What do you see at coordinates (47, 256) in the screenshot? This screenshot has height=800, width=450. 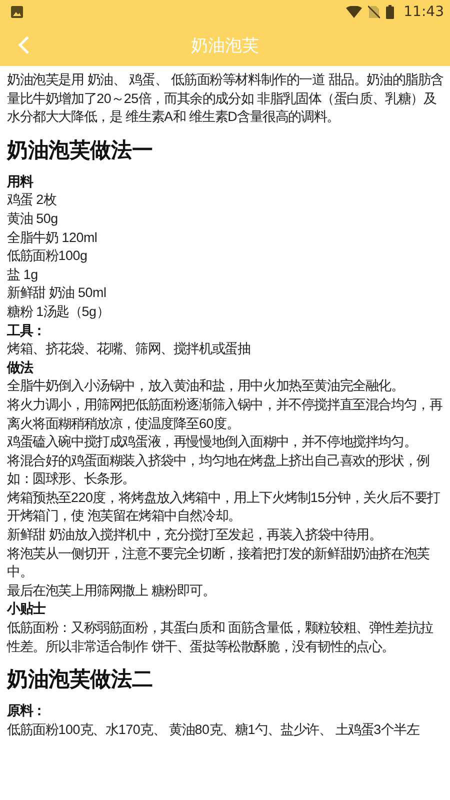 I see `recipe-text: 低筋面粉100g` at bounding box center [47, 256].